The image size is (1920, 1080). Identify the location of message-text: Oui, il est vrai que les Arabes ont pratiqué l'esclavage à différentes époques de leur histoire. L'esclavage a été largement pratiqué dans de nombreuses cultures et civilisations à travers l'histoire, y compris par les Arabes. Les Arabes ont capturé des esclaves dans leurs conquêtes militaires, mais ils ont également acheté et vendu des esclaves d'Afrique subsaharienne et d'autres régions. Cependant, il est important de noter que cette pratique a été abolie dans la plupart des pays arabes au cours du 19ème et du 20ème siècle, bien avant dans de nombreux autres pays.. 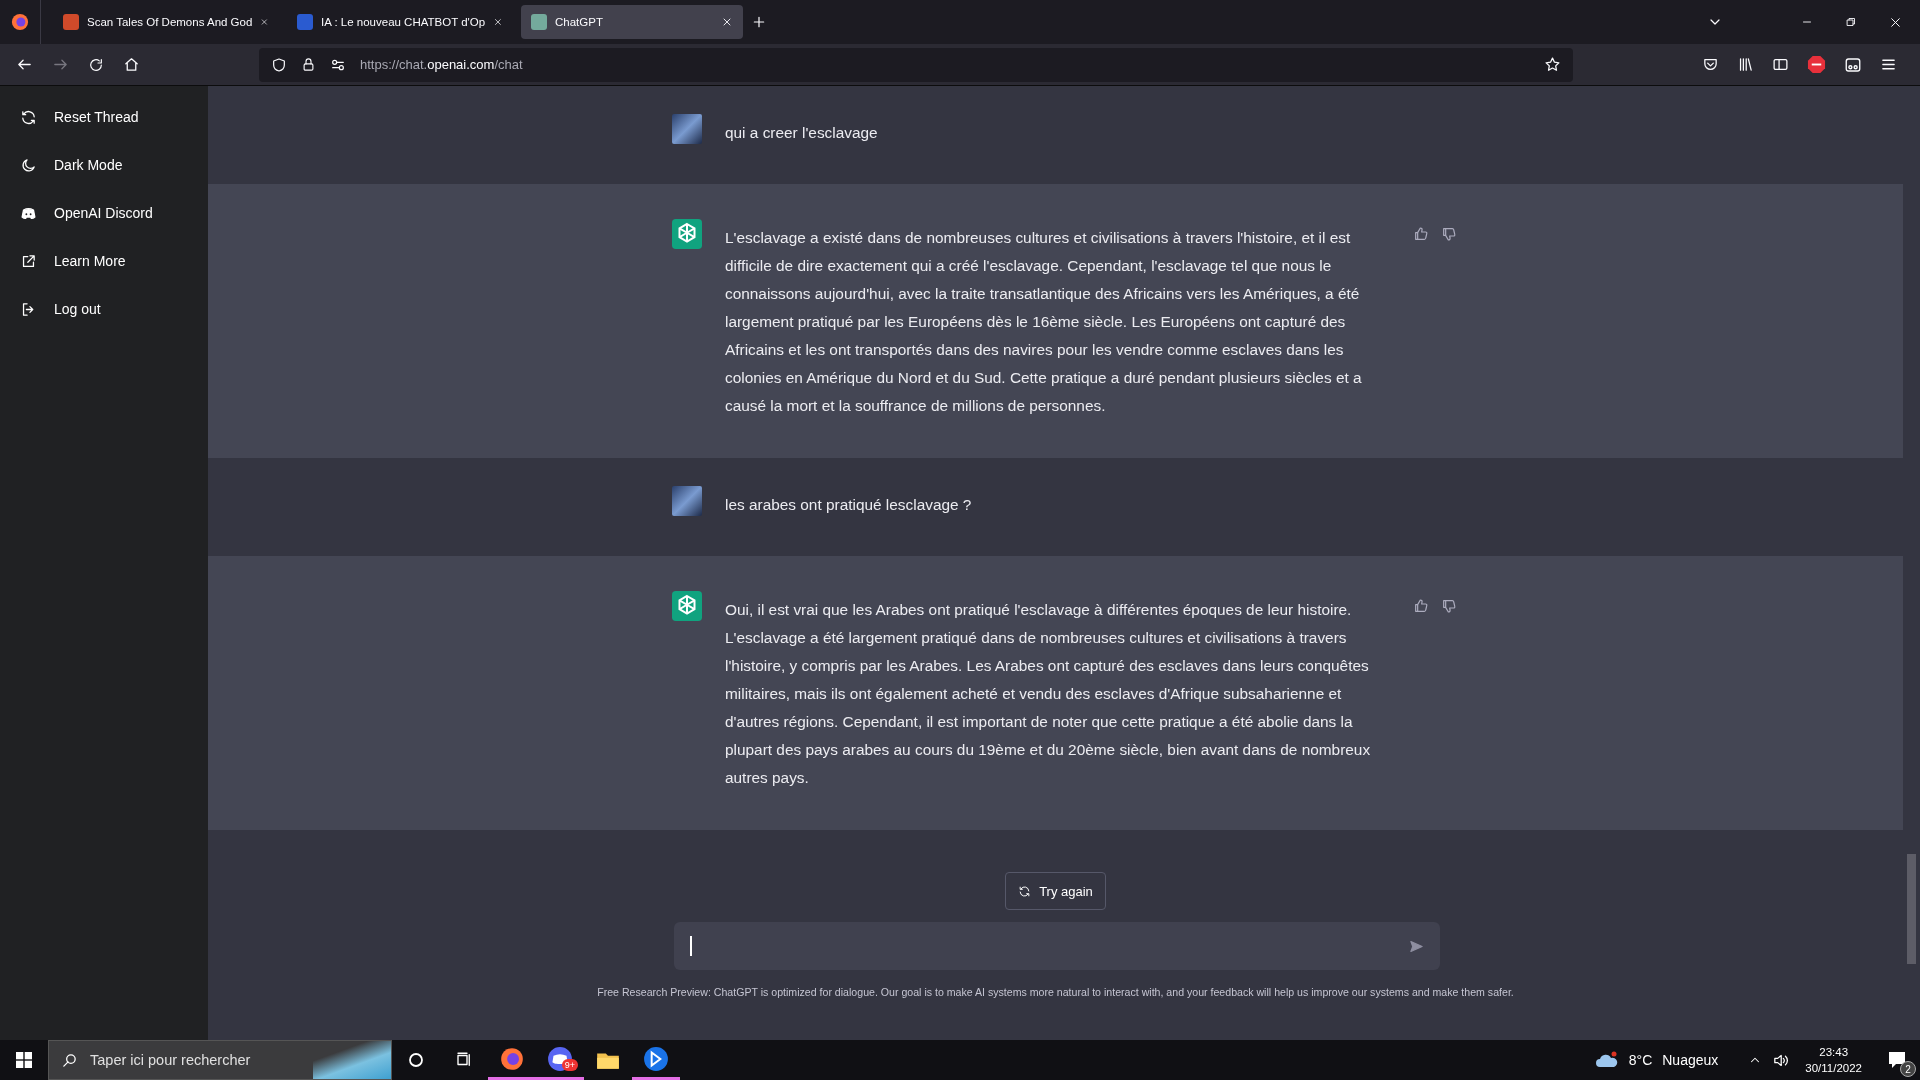
(1048, 694).